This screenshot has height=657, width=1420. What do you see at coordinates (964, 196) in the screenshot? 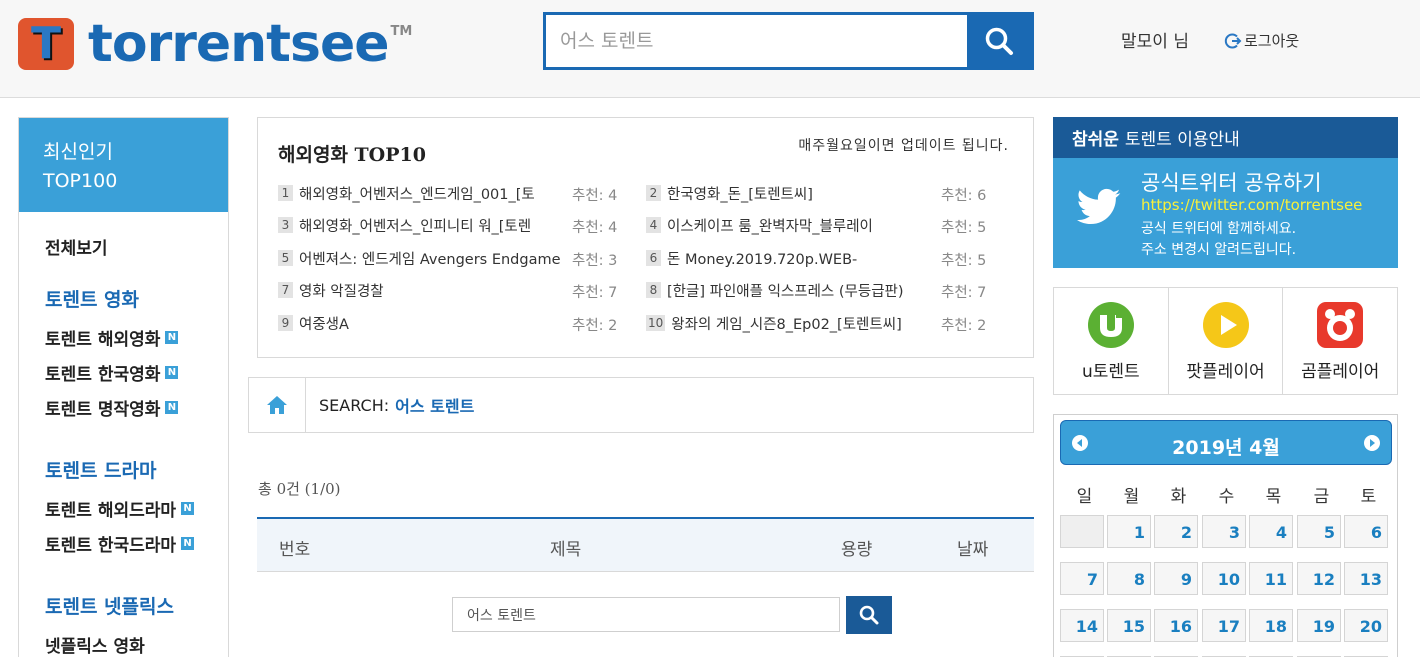
I see `recommend-count: 추천: 6` at bounding box center [964, 196].